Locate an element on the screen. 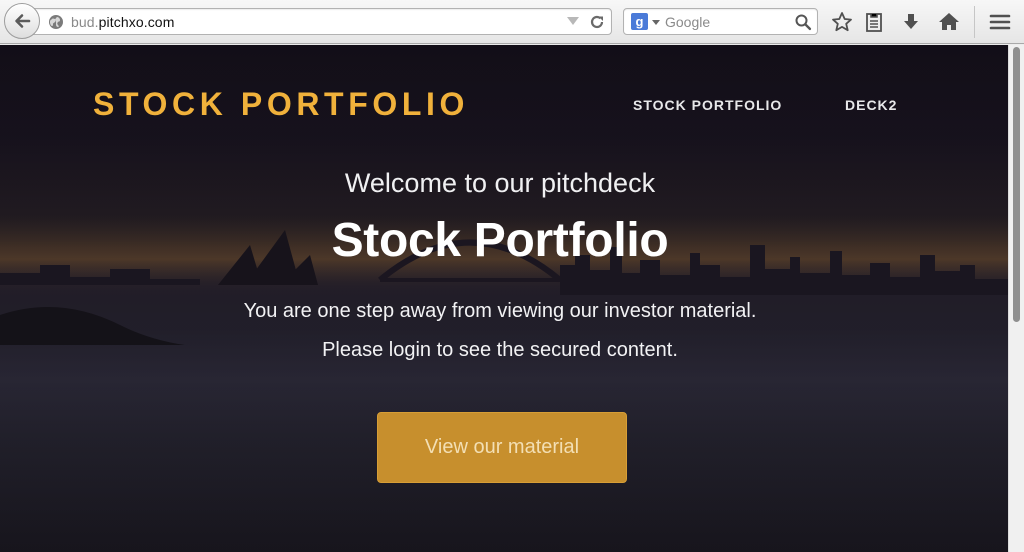  back-button is located at coordinates (22, 21).